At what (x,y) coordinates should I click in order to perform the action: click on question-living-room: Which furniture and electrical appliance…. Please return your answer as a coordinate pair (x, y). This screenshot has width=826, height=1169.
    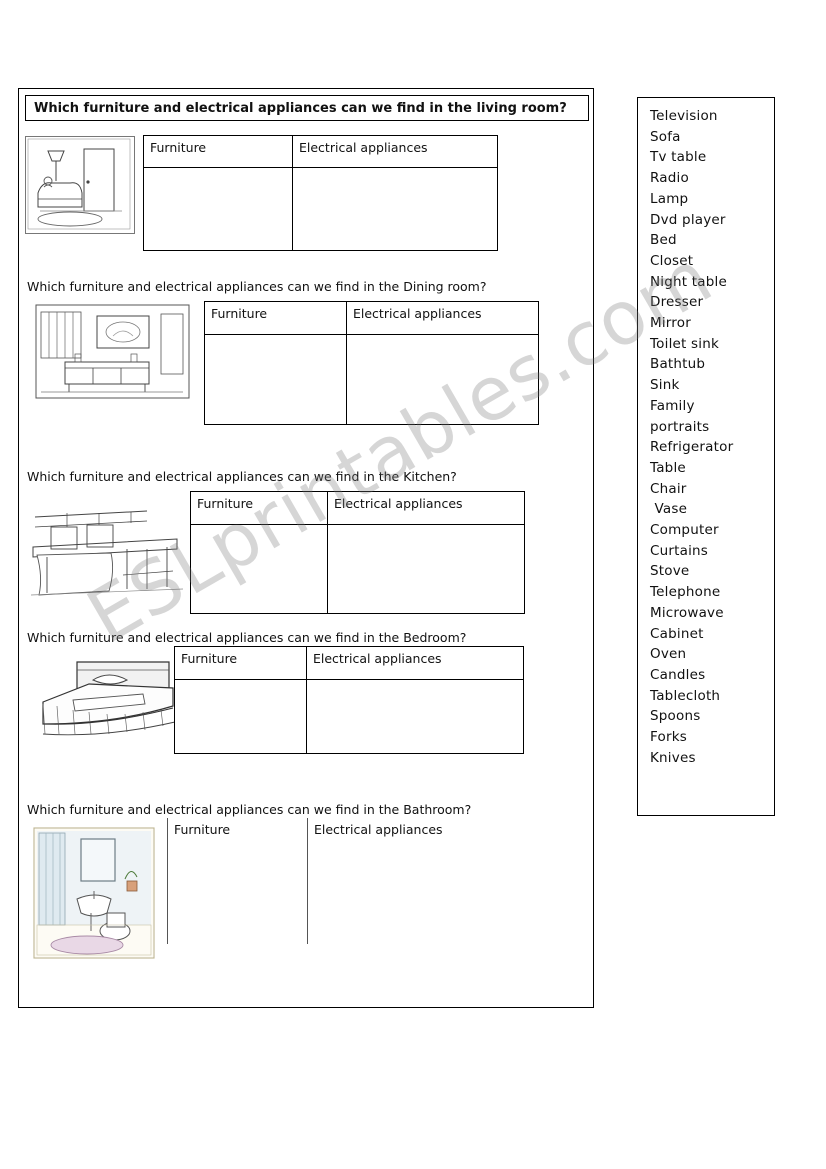
    Looking at the image, I should click on (307, 108).